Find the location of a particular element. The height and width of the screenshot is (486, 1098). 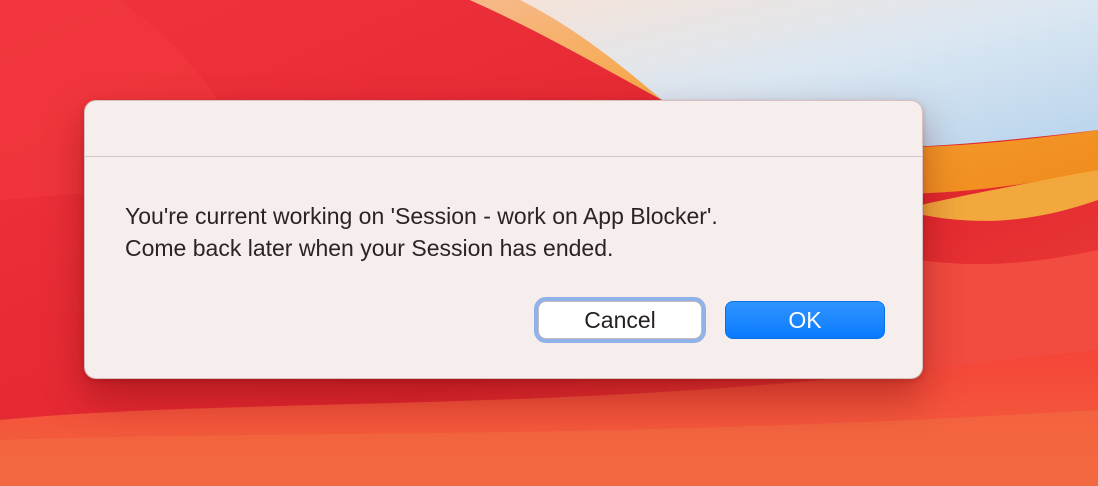

ok-button: OK is located at coordinates (805, 320).